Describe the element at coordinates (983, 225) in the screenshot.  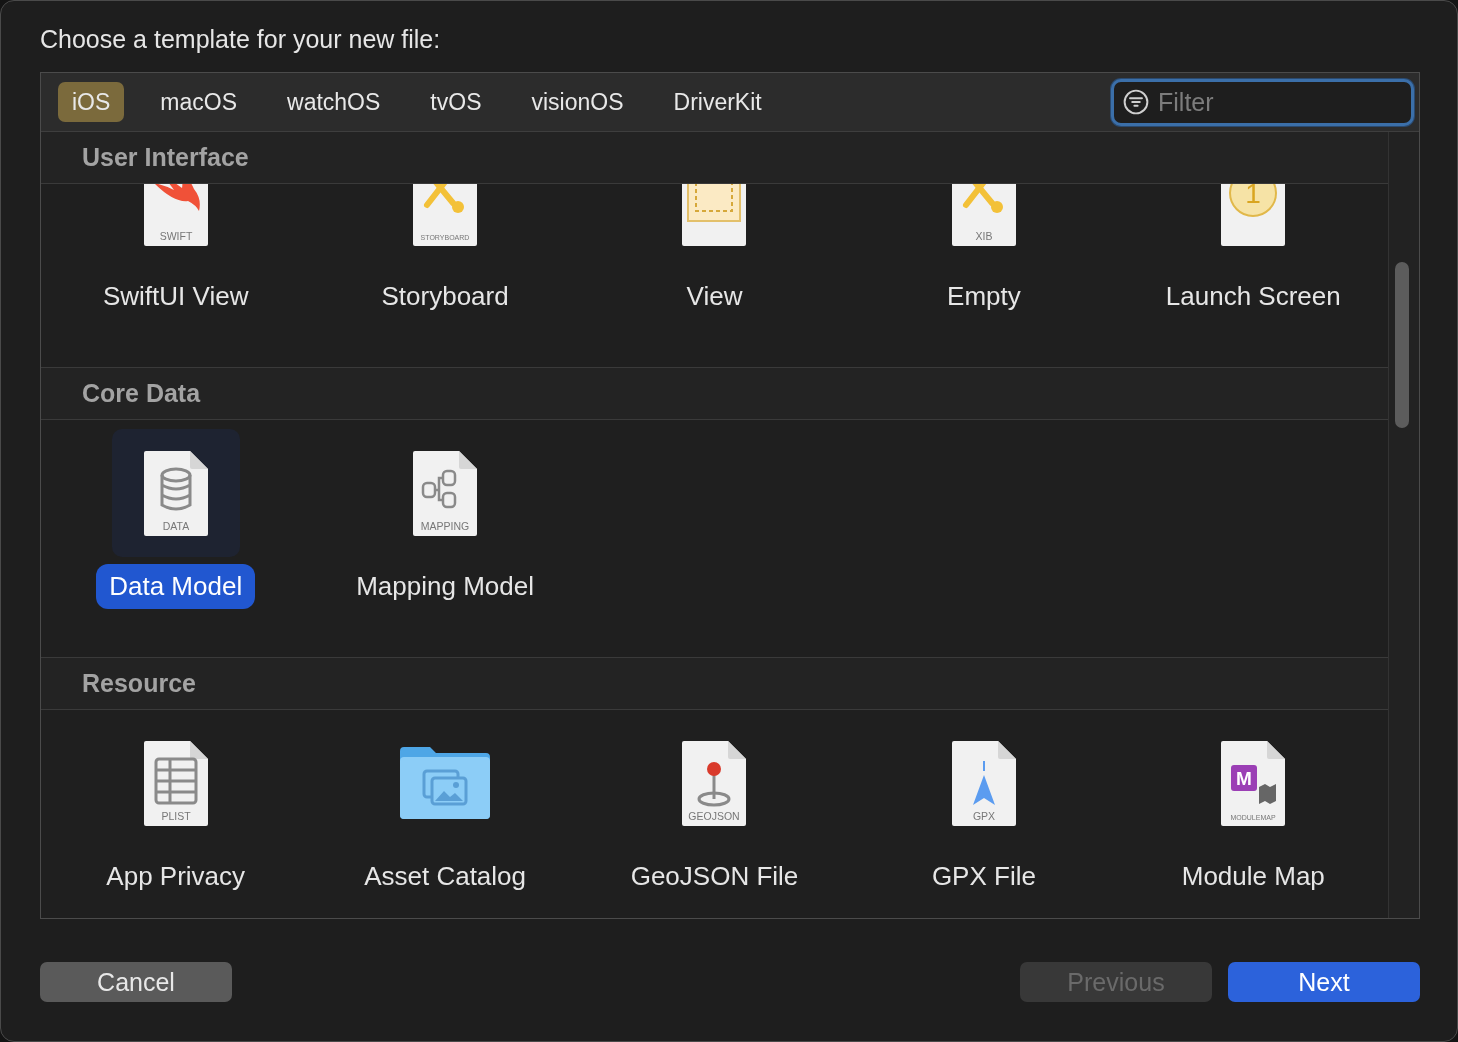
I see `template-tile: XIB` at that location.